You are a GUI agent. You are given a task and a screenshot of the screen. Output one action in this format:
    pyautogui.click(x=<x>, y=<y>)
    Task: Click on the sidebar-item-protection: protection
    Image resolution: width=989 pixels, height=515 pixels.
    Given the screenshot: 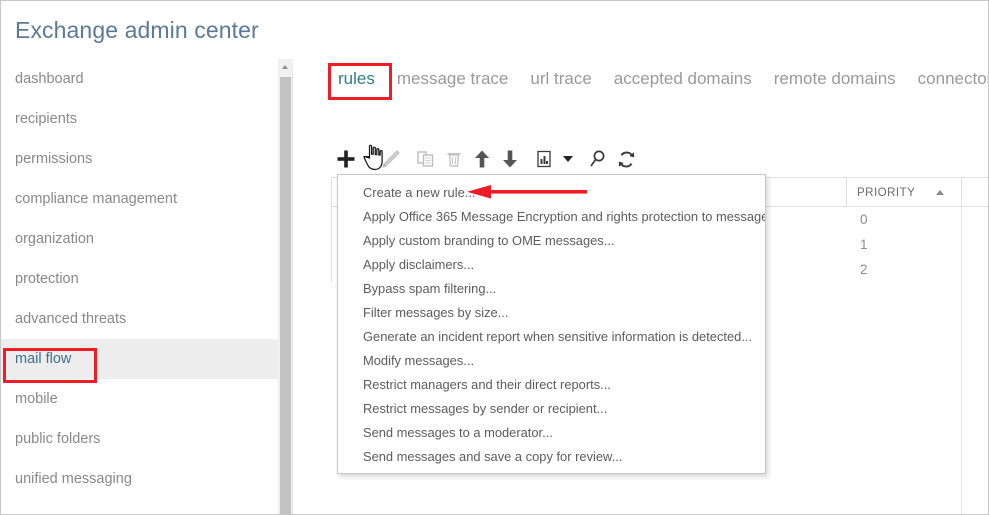 What is the action you would take?
    pyautogui.click(x=139, y=279)
    